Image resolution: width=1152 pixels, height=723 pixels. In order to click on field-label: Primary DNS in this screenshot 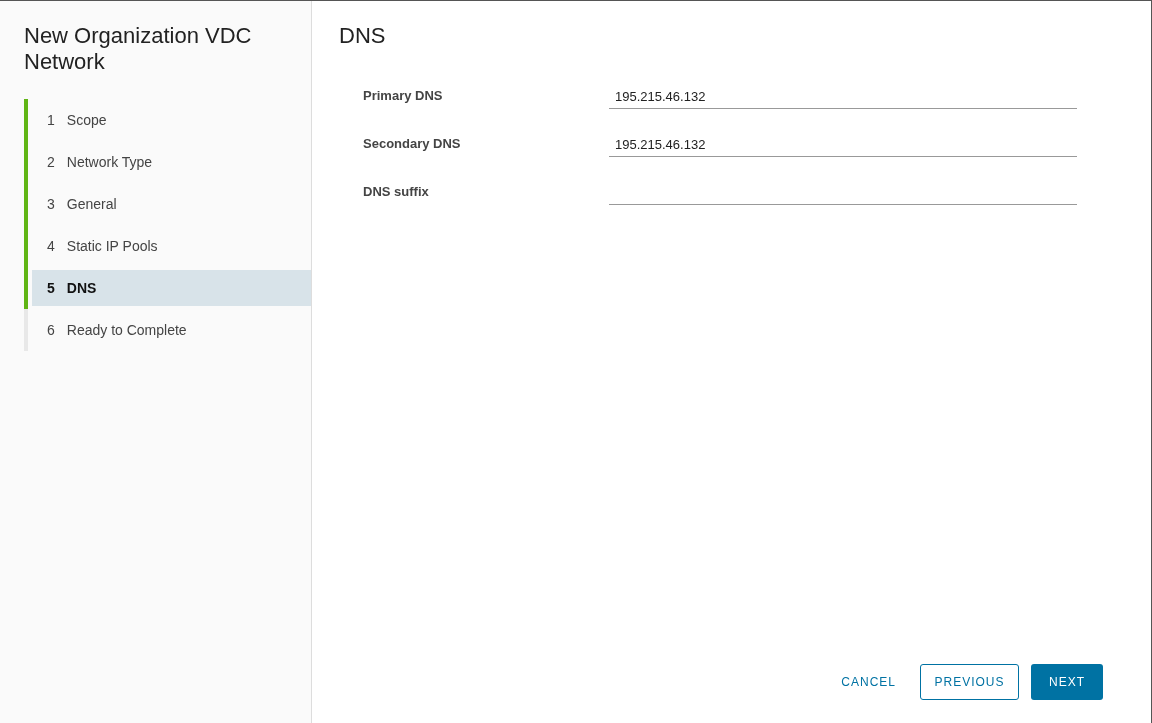, I will do `click(403, 95)`.